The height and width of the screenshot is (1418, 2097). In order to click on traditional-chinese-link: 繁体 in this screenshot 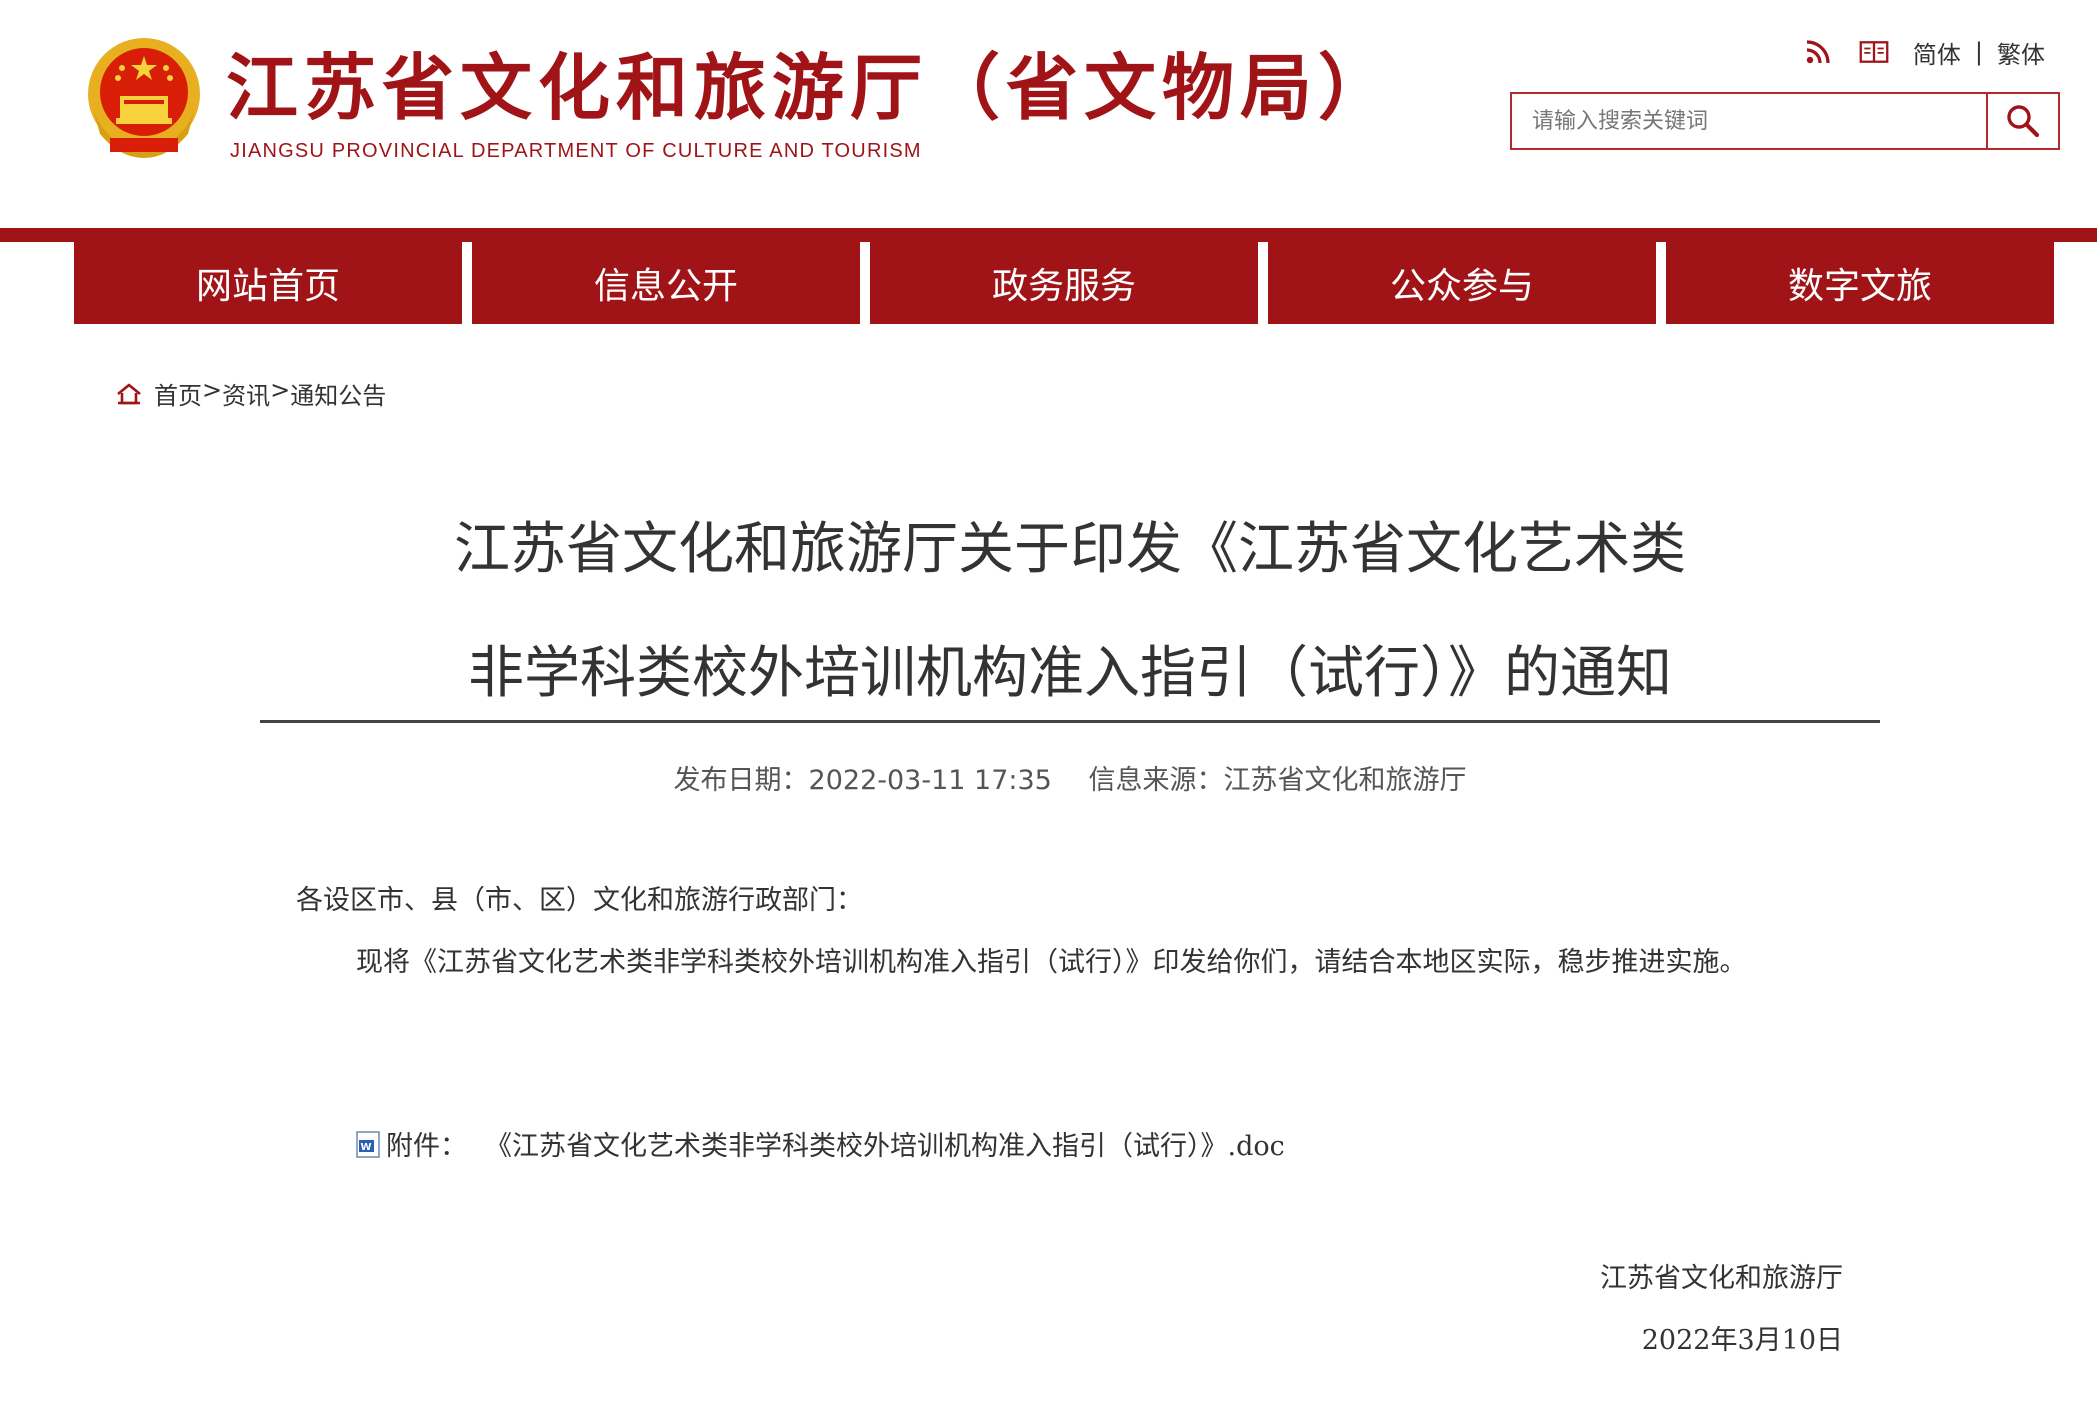, I will do `click(2021, 52)`.